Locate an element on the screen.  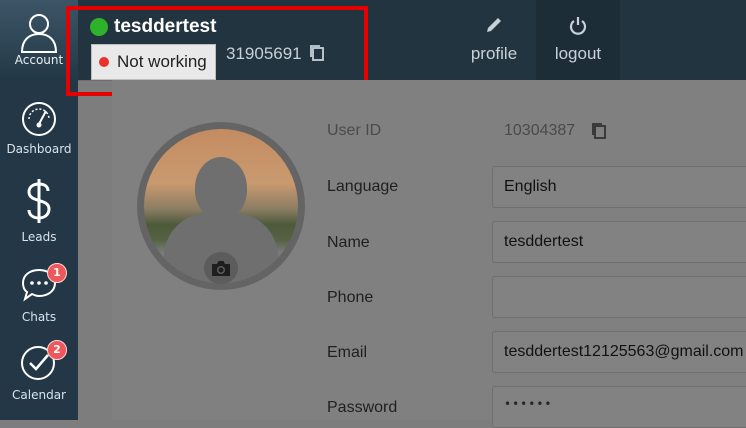
language-value: English is located at coordinates (530, 186).